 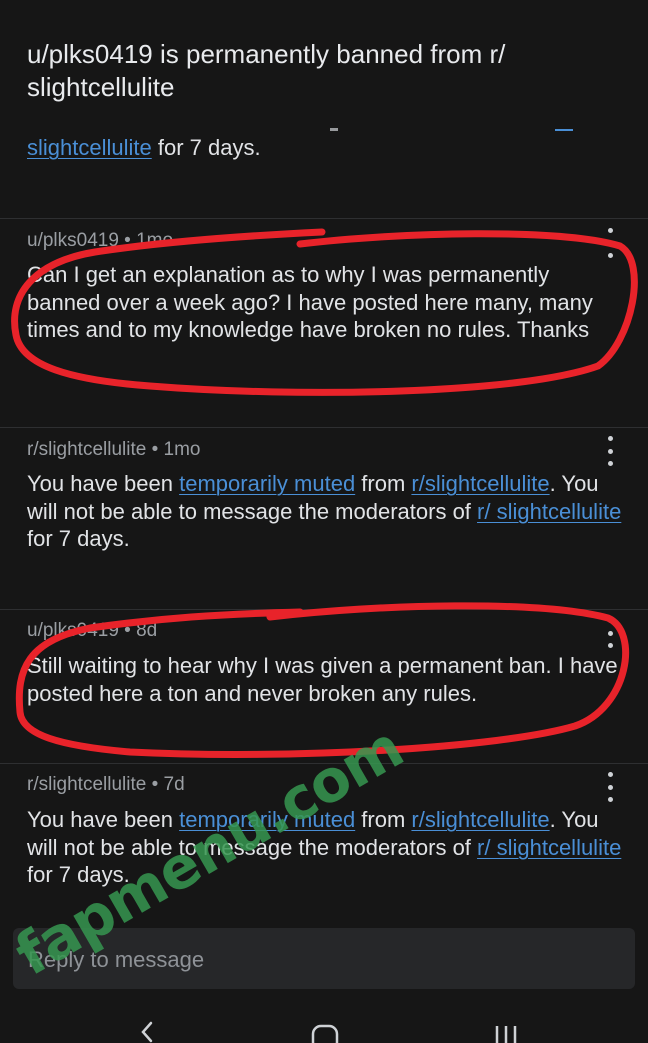 I want to click on home-icon, so click(x=325, y=1030).